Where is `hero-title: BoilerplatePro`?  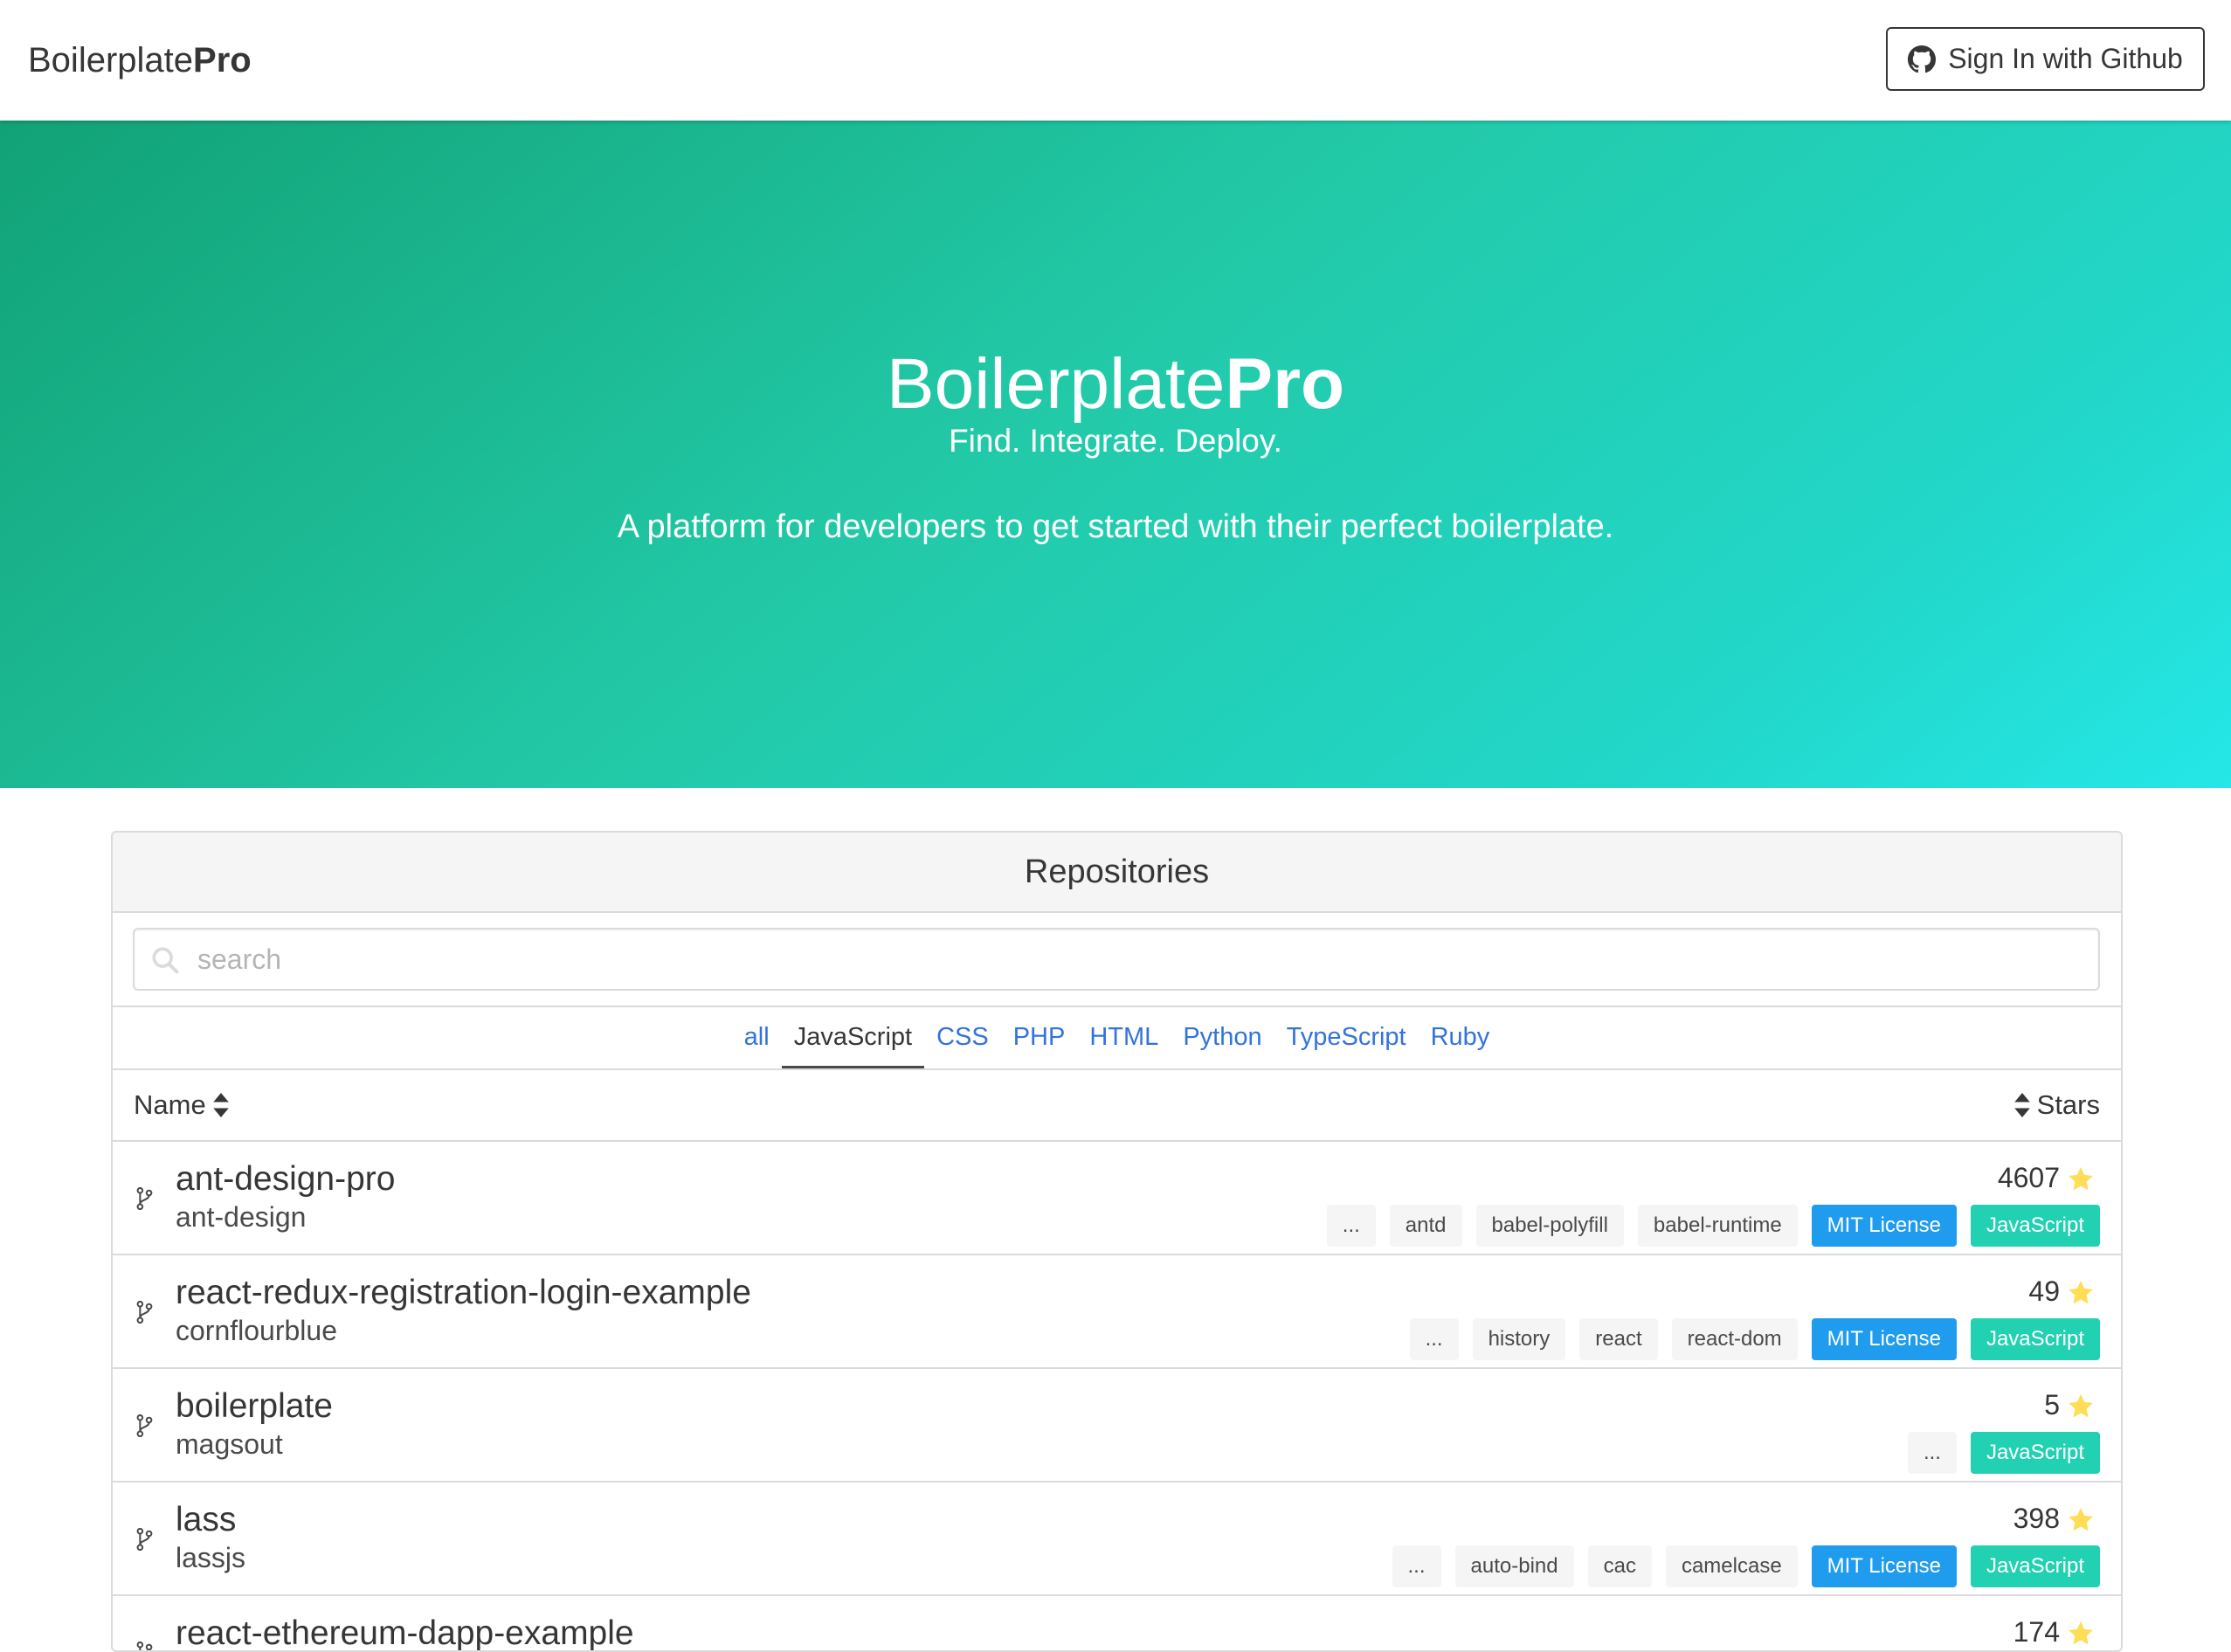
hero-title: BoilerplatePro is located at coordinates (1115, 384).